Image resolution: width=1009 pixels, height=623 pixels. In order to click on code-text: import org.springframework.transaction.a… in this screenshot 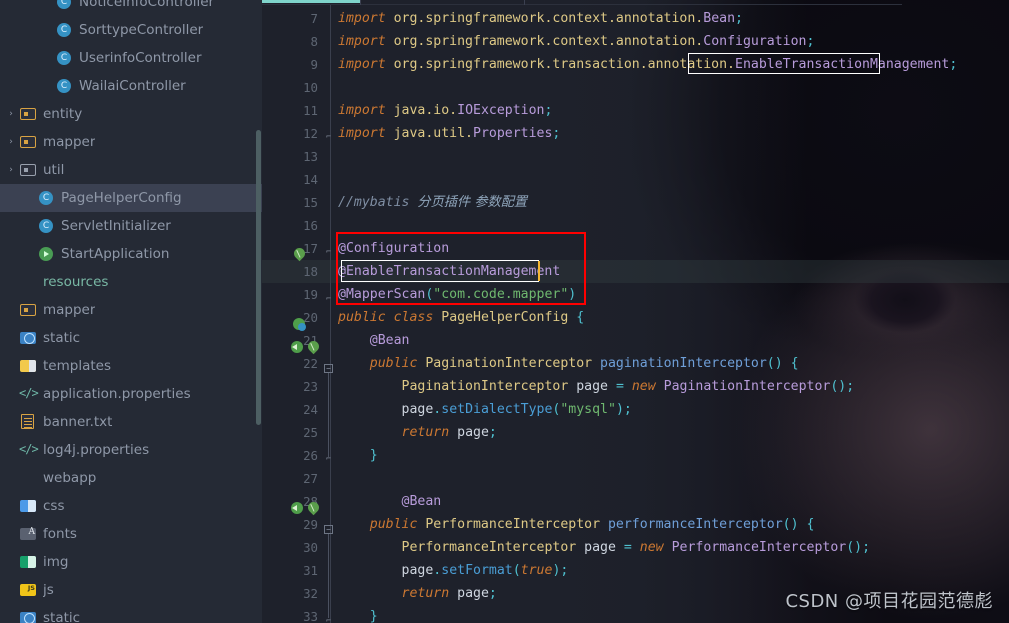, I will do `click(647, 64)`.